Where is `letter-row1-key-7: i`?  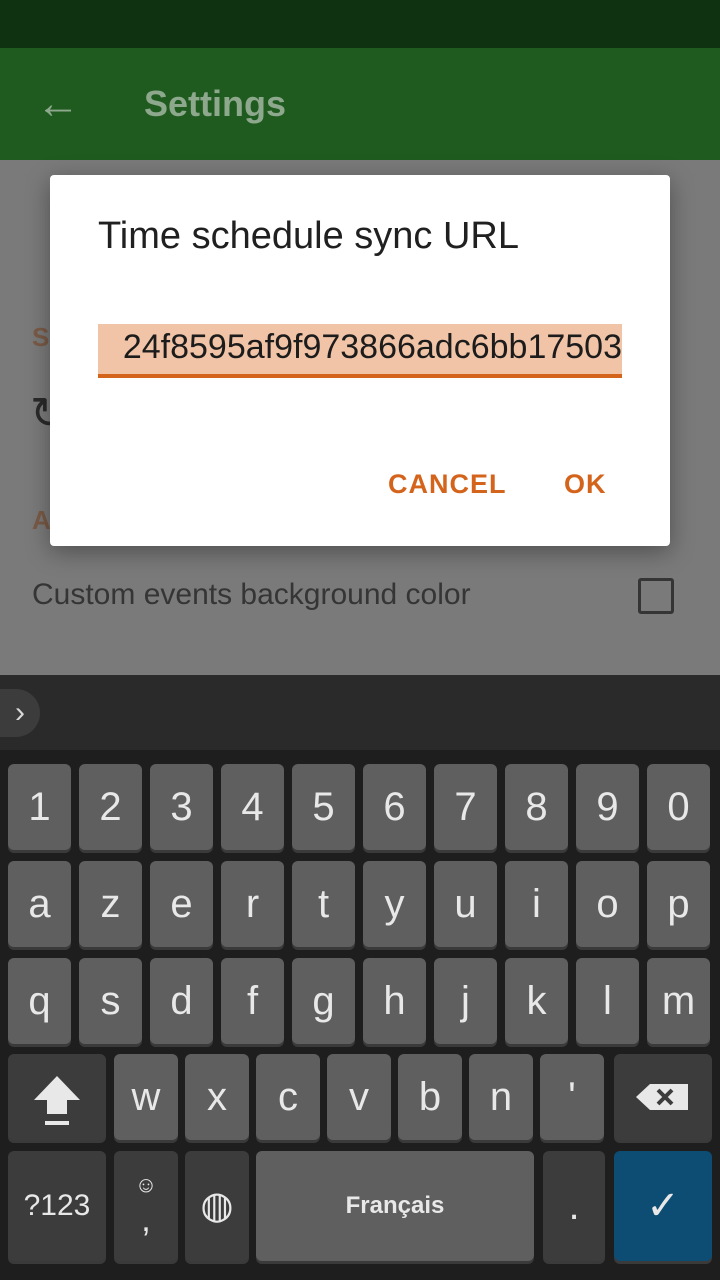 letter-row1-key-7: i is located at coordinates (536, 904).